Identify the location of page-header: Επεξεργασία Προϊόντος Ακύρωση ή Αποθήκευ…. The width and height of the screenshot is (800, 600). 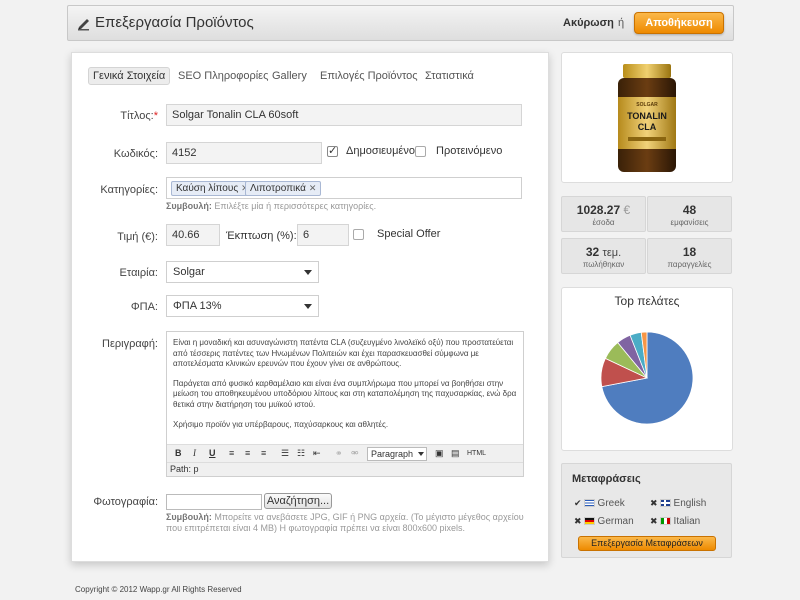
(400, 23).